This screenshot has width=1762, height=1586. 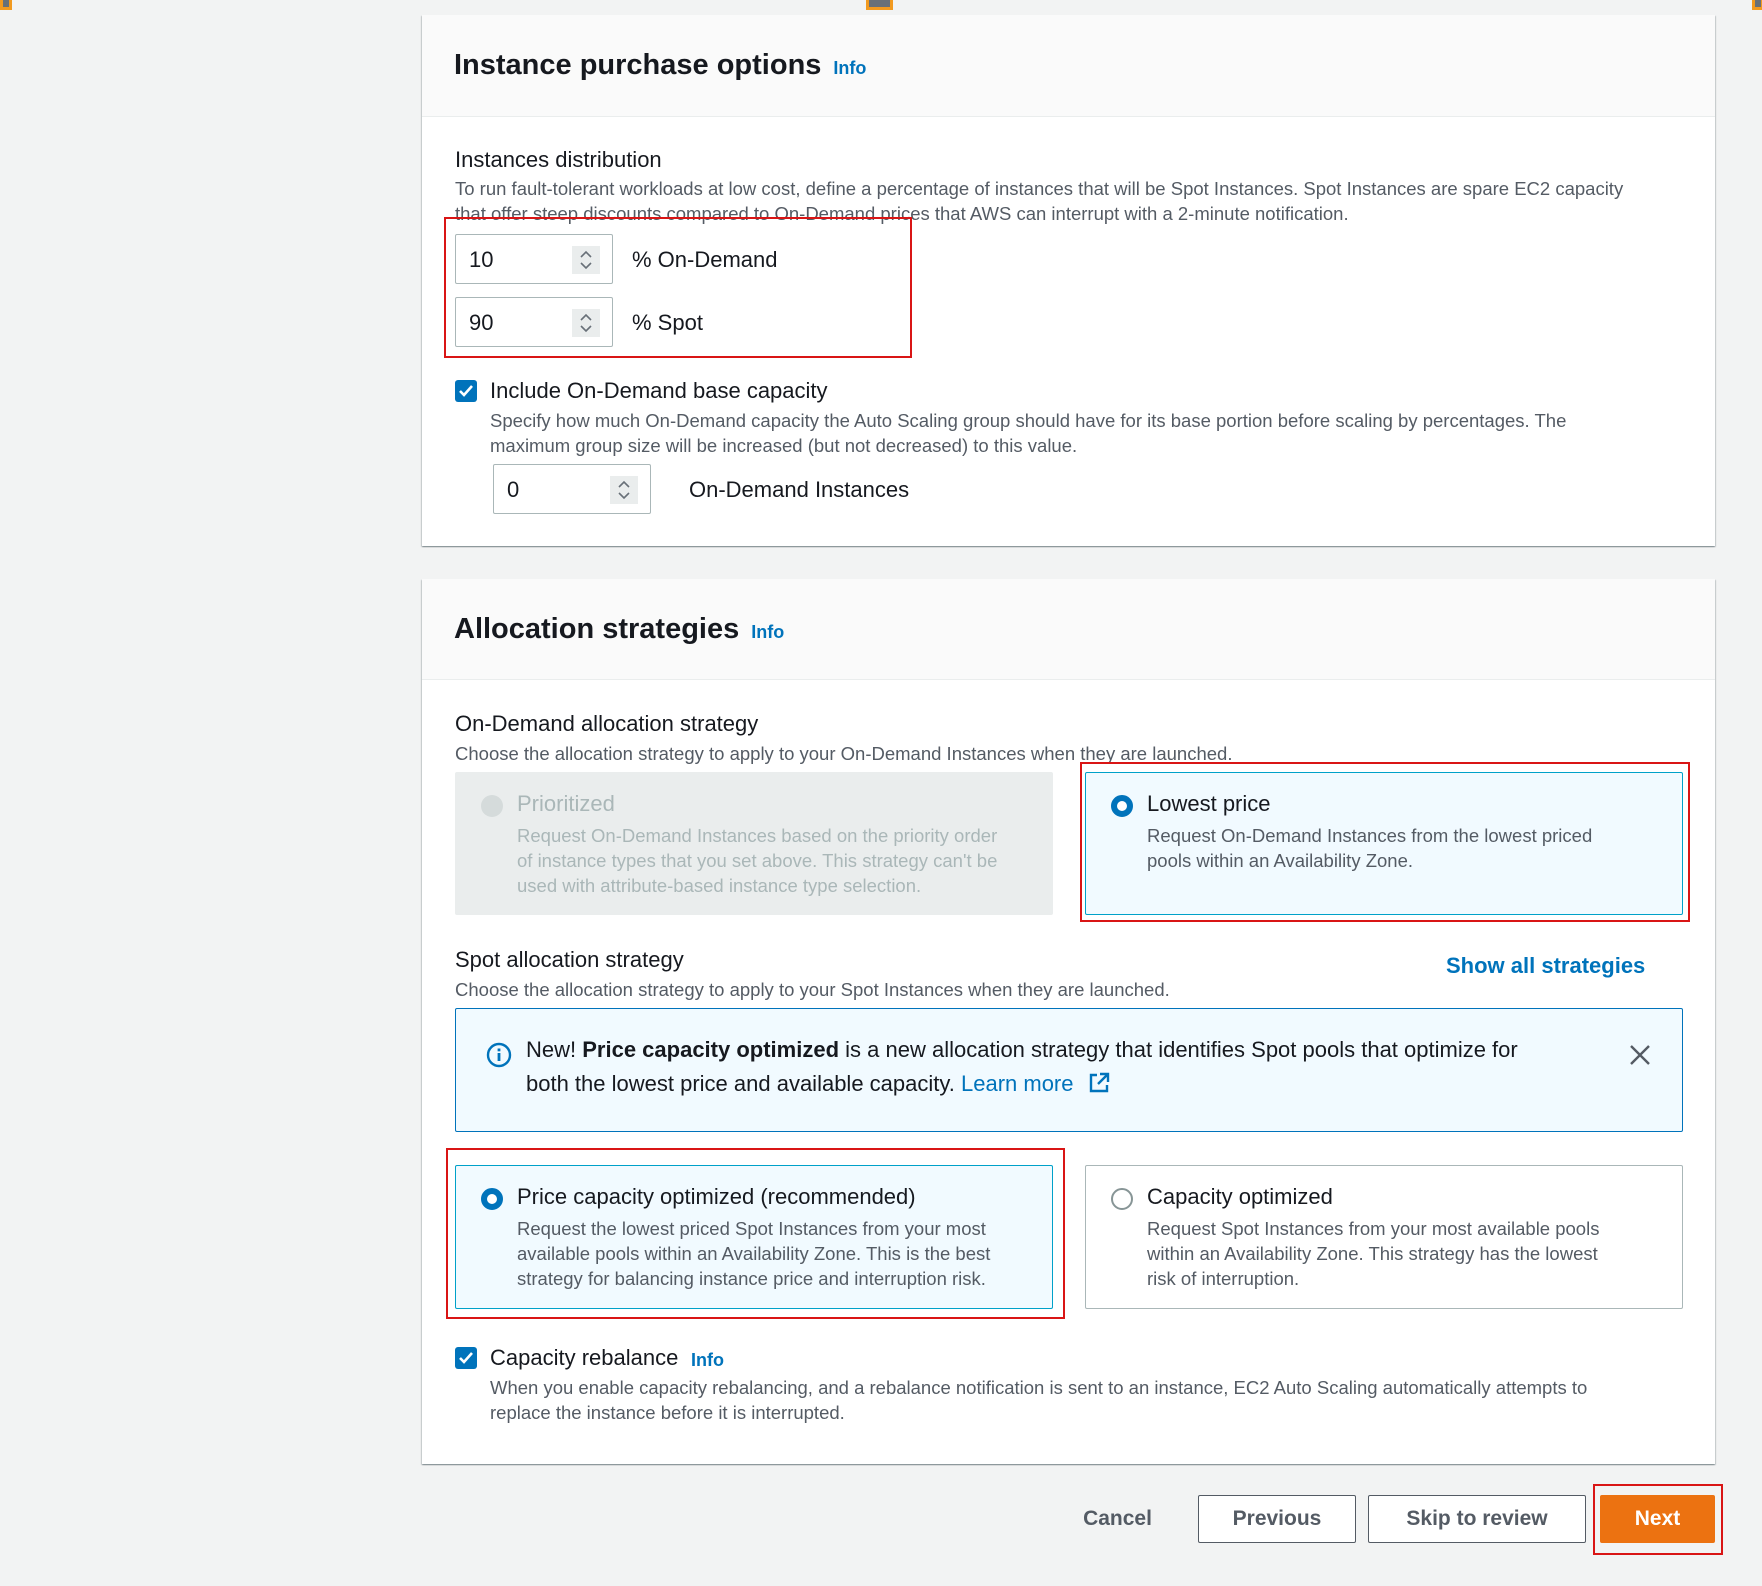 I want to click on previous-button: Previous, so click(x=1277, y=1519).